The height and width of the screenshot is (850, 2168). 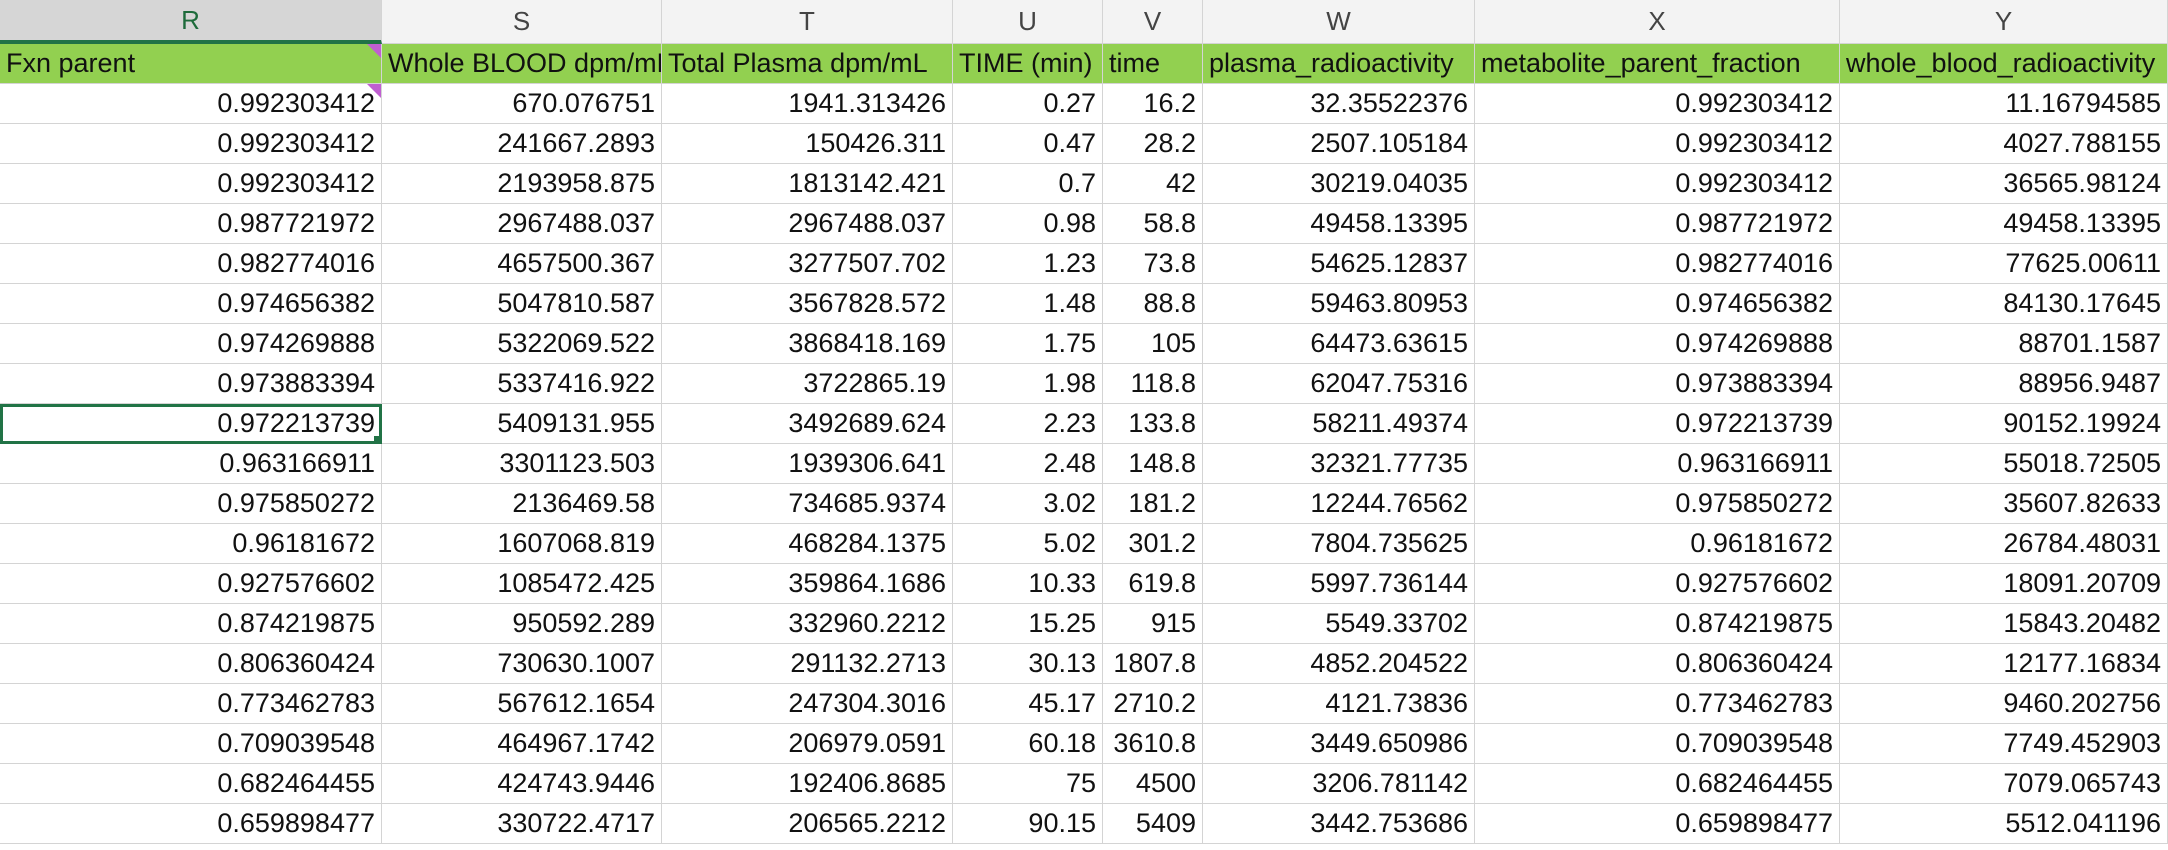 What do you see at coordinates (2004, 624) in the screenshot?
I see `table-cell: 15843.20482` at bounding box center [2004, 624].